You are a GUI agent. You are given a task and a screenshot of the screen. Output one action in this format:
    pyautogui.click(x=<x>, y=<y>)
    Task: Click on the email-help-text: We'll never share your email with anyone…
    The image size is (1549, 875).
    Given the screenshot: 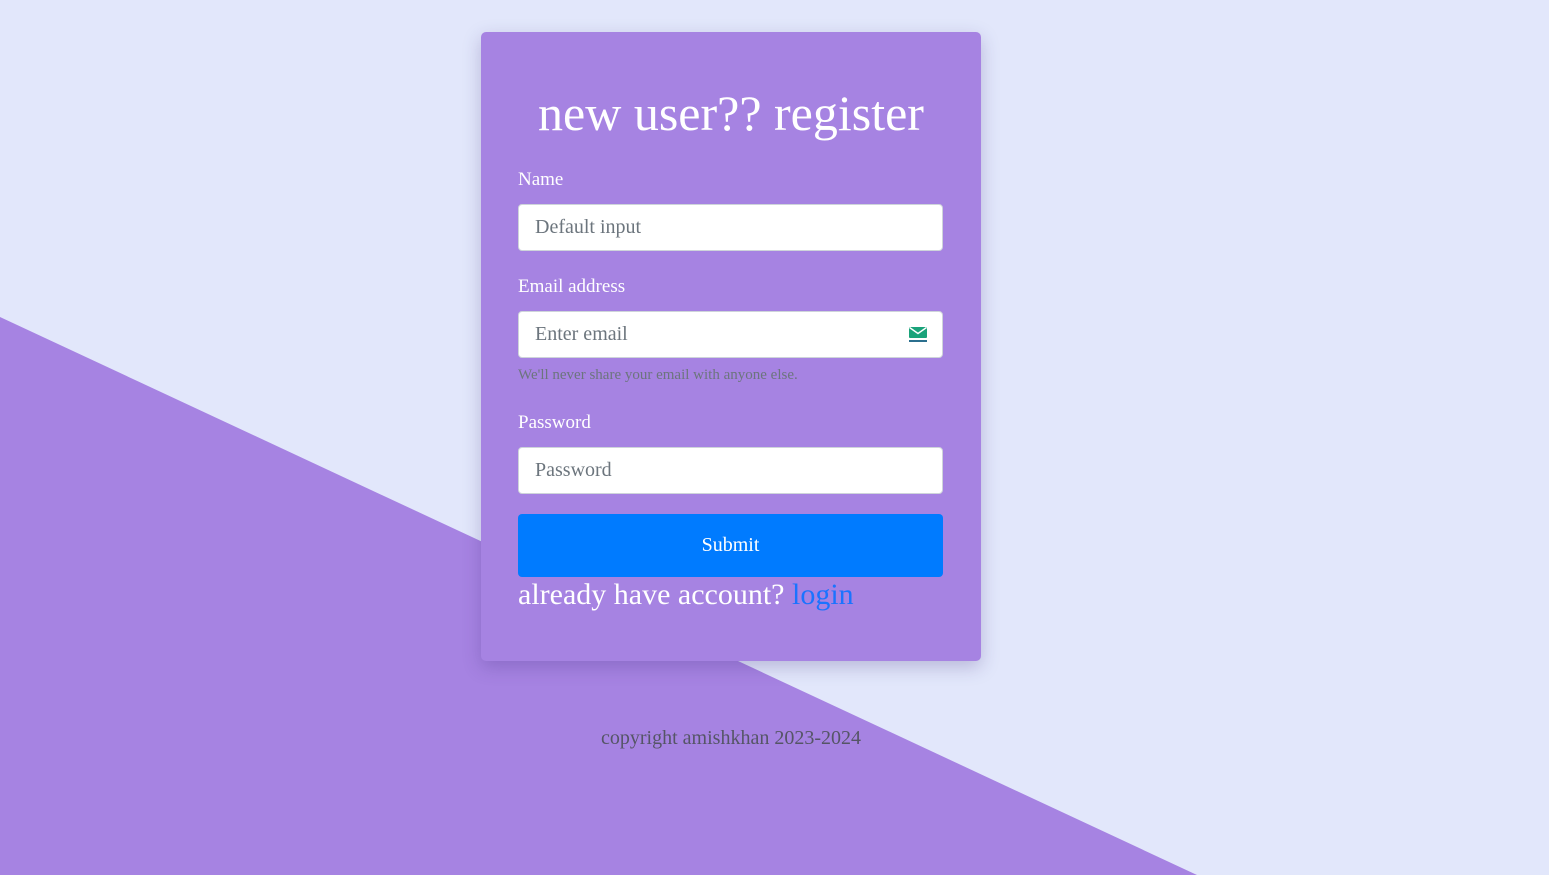 What is the action you would take?
    pyautogui.click(x=658, y=375)
    